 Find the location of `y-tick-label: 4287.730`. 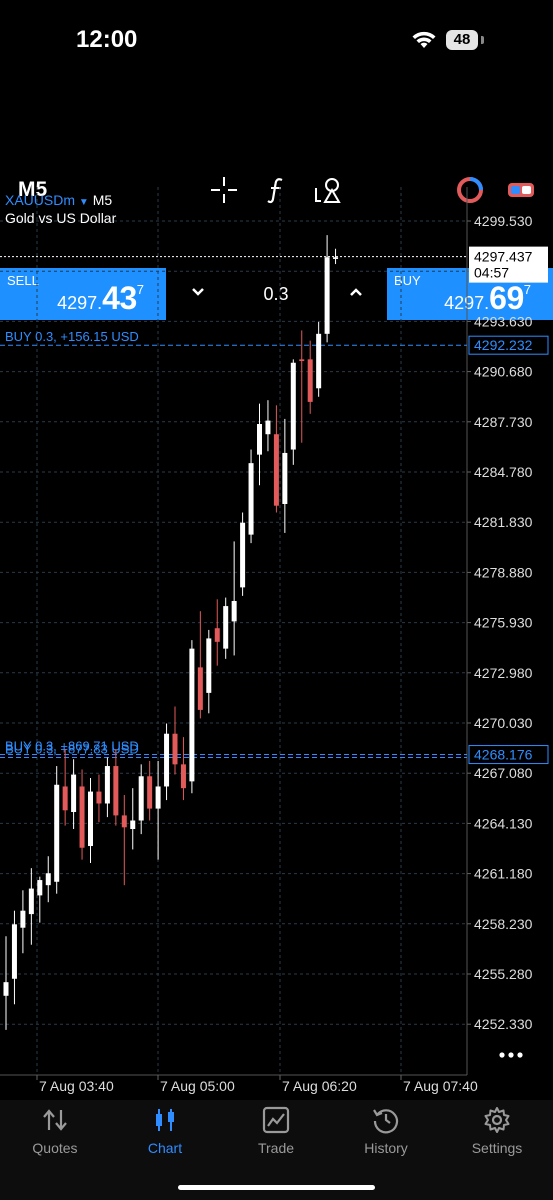

y-tick-label: 4287.730 is located at coordinates (503, 422).